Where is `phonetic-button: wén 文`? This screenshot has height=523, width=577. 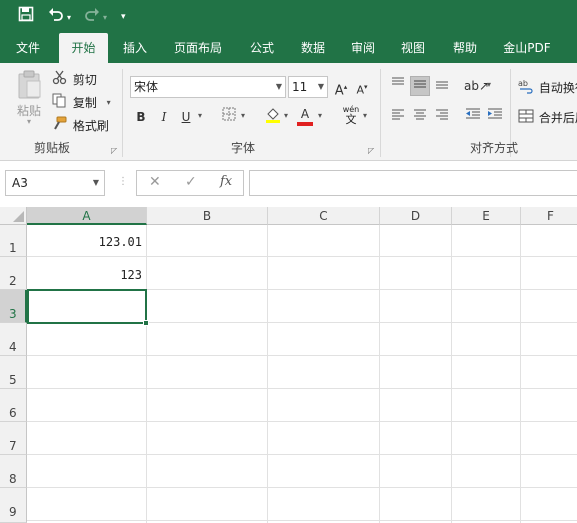 phonetic-button: wén 文 is located at coordinates (351, 115).